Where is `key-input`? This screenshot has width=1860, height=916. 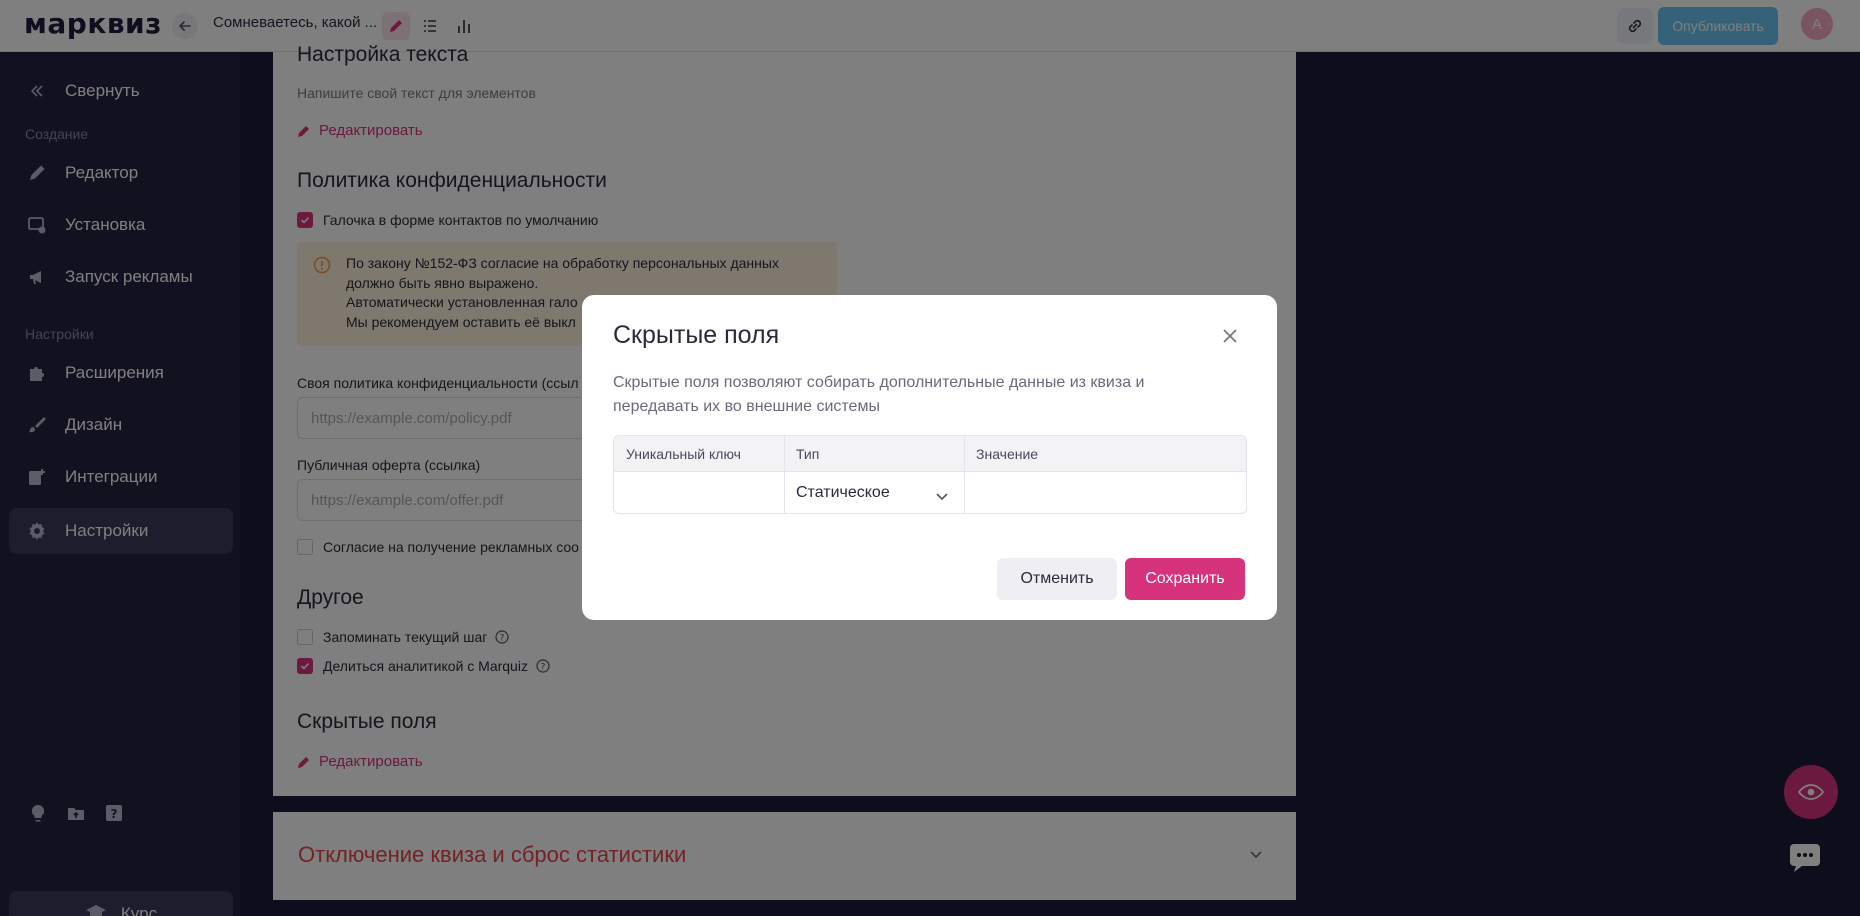
key-input is located at coordinates (699, 492).